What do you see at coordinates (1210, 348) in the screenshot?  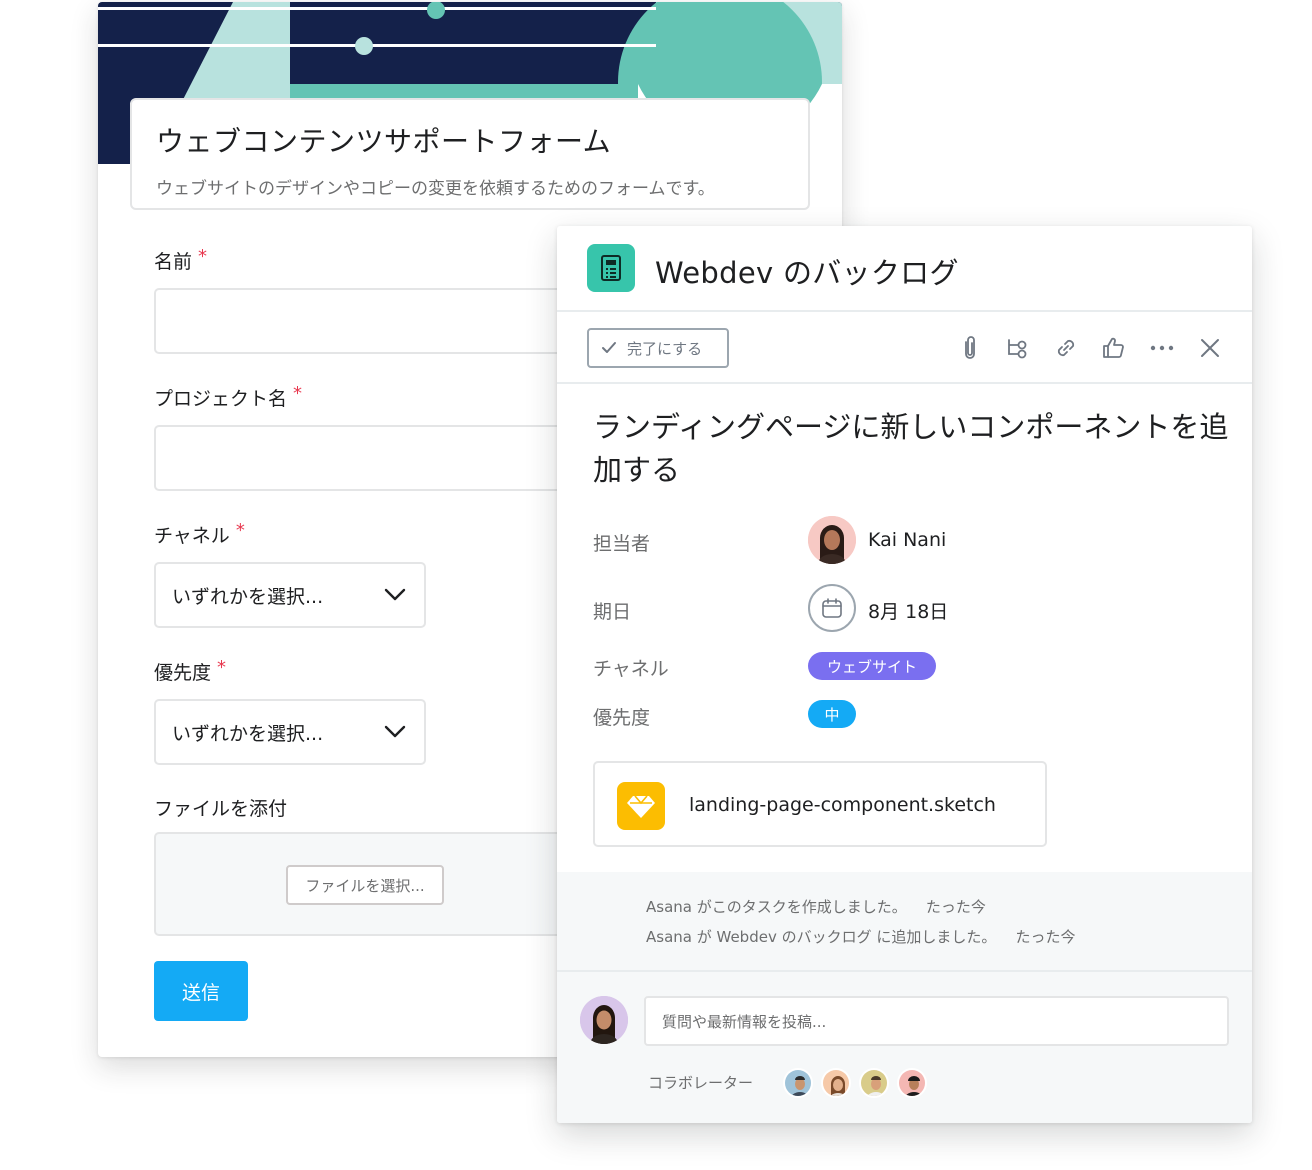 I see `close-icon` at bounding box center [1210, 348].